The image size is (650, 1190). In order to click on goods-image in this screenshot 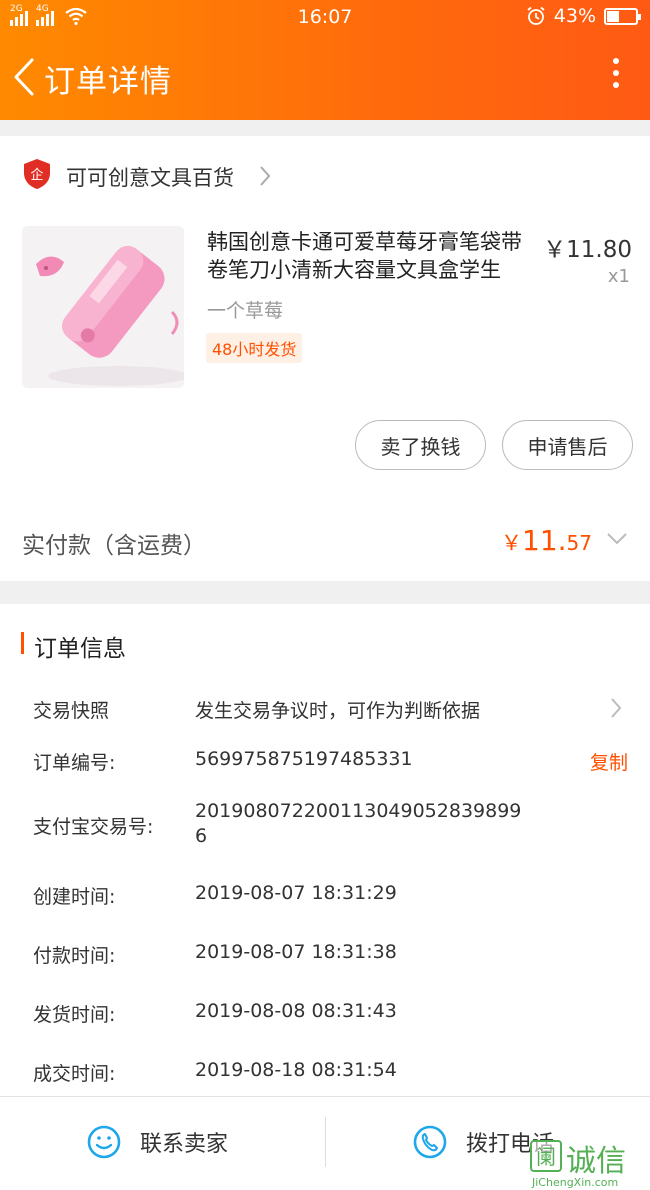, I will do `click(103, 307)`.